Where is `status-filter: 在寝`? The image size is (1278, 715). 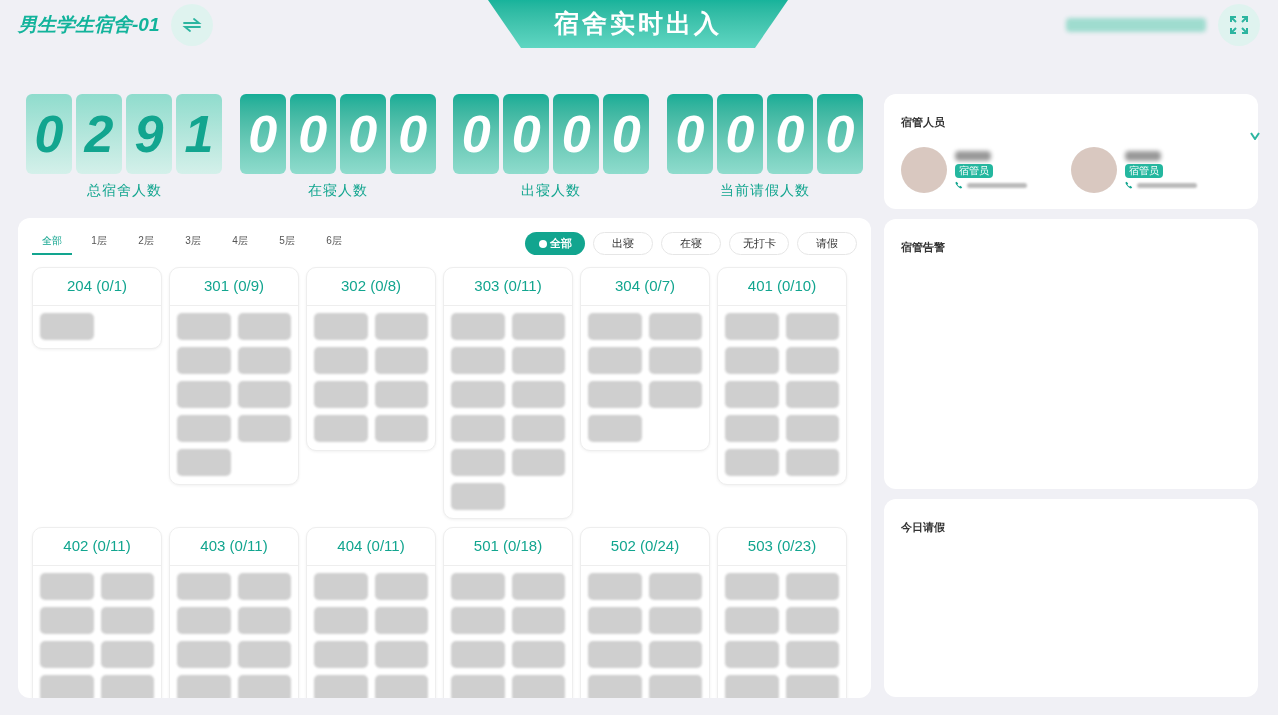 status-filter: 在寝 is located at coordinates (691, 243).